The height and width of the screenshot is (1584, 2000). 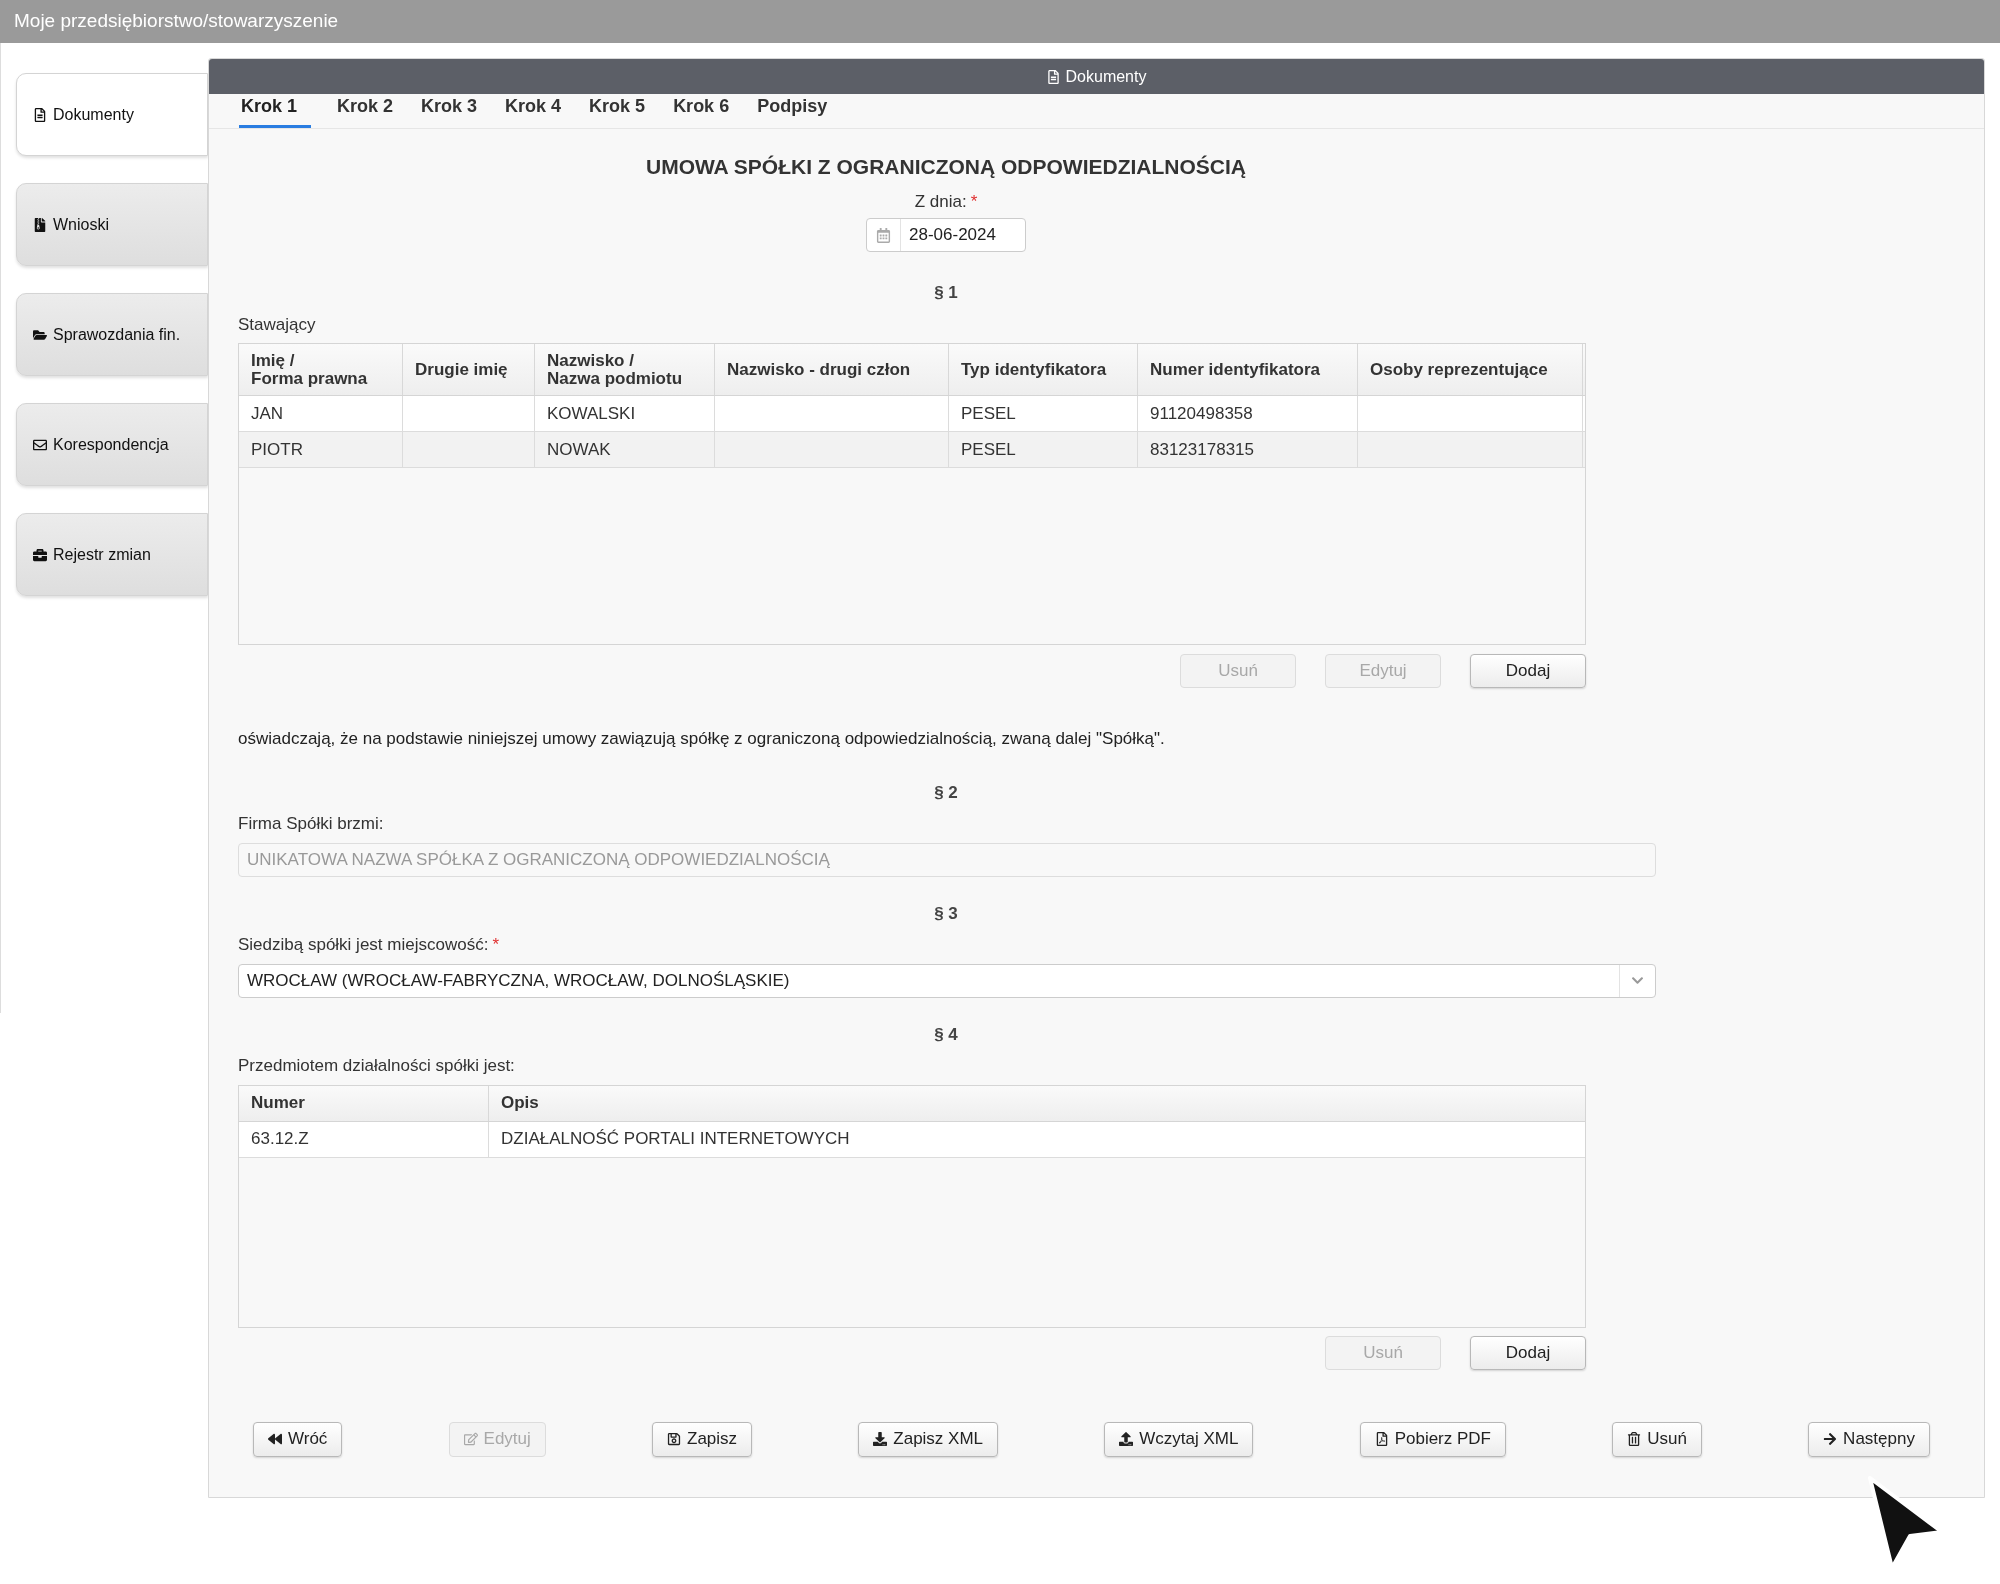 What do you see at coordinates (298, 1439) in the screenshot?
I see `toolbar-button: Wróć` at bounding box center [298, 1439].